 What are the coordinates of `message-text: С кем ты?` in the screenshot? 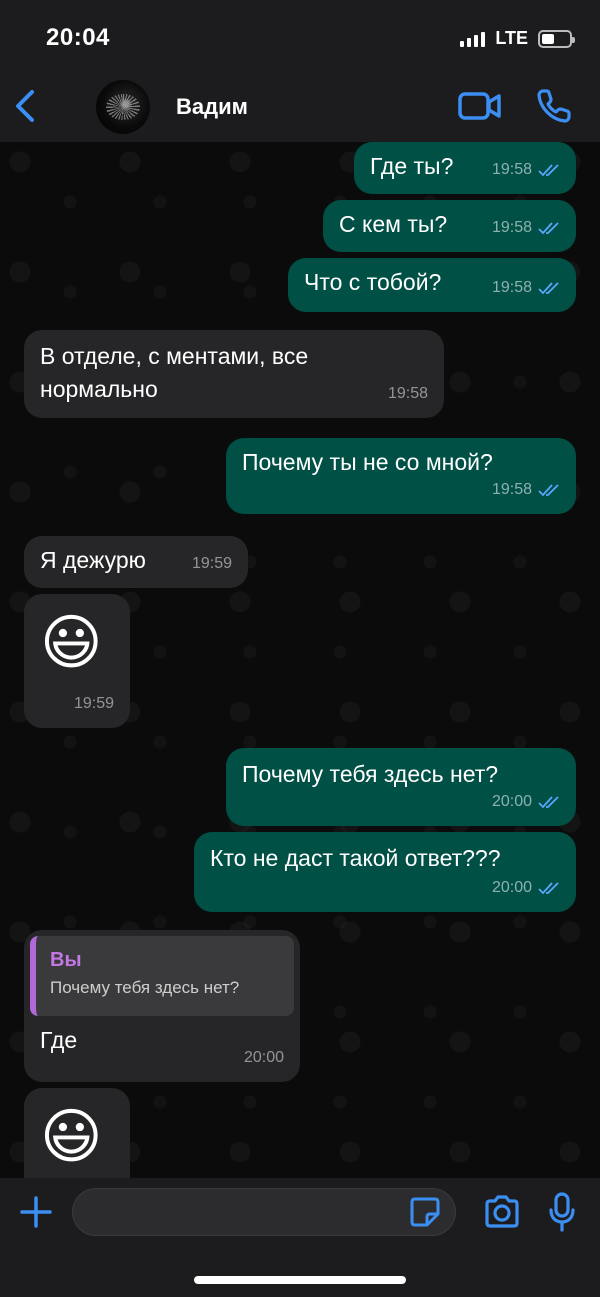 It's located at (393, 224).